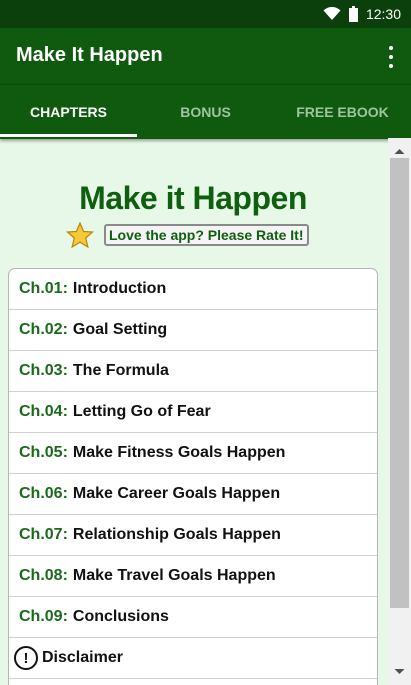 This screenshot has height=685, width=411. I want to click on chapter-item: Ch.04: Letting Go of Fear, so click(193, 412).